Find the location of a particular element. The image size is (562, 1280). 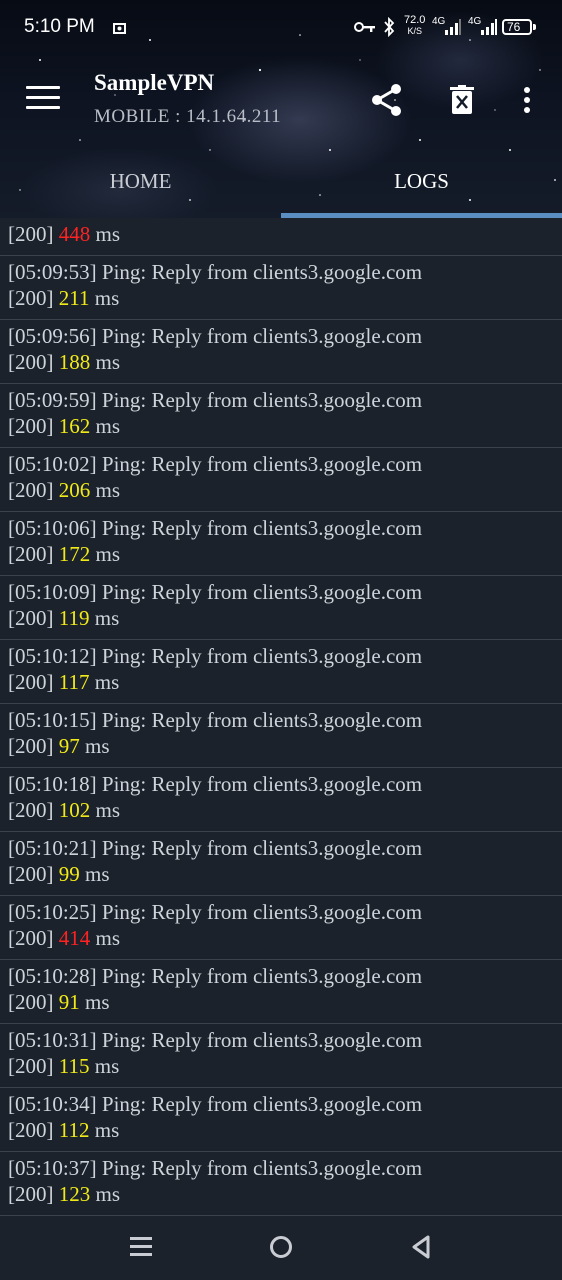

key-icon is located at coordinates (364, 27).